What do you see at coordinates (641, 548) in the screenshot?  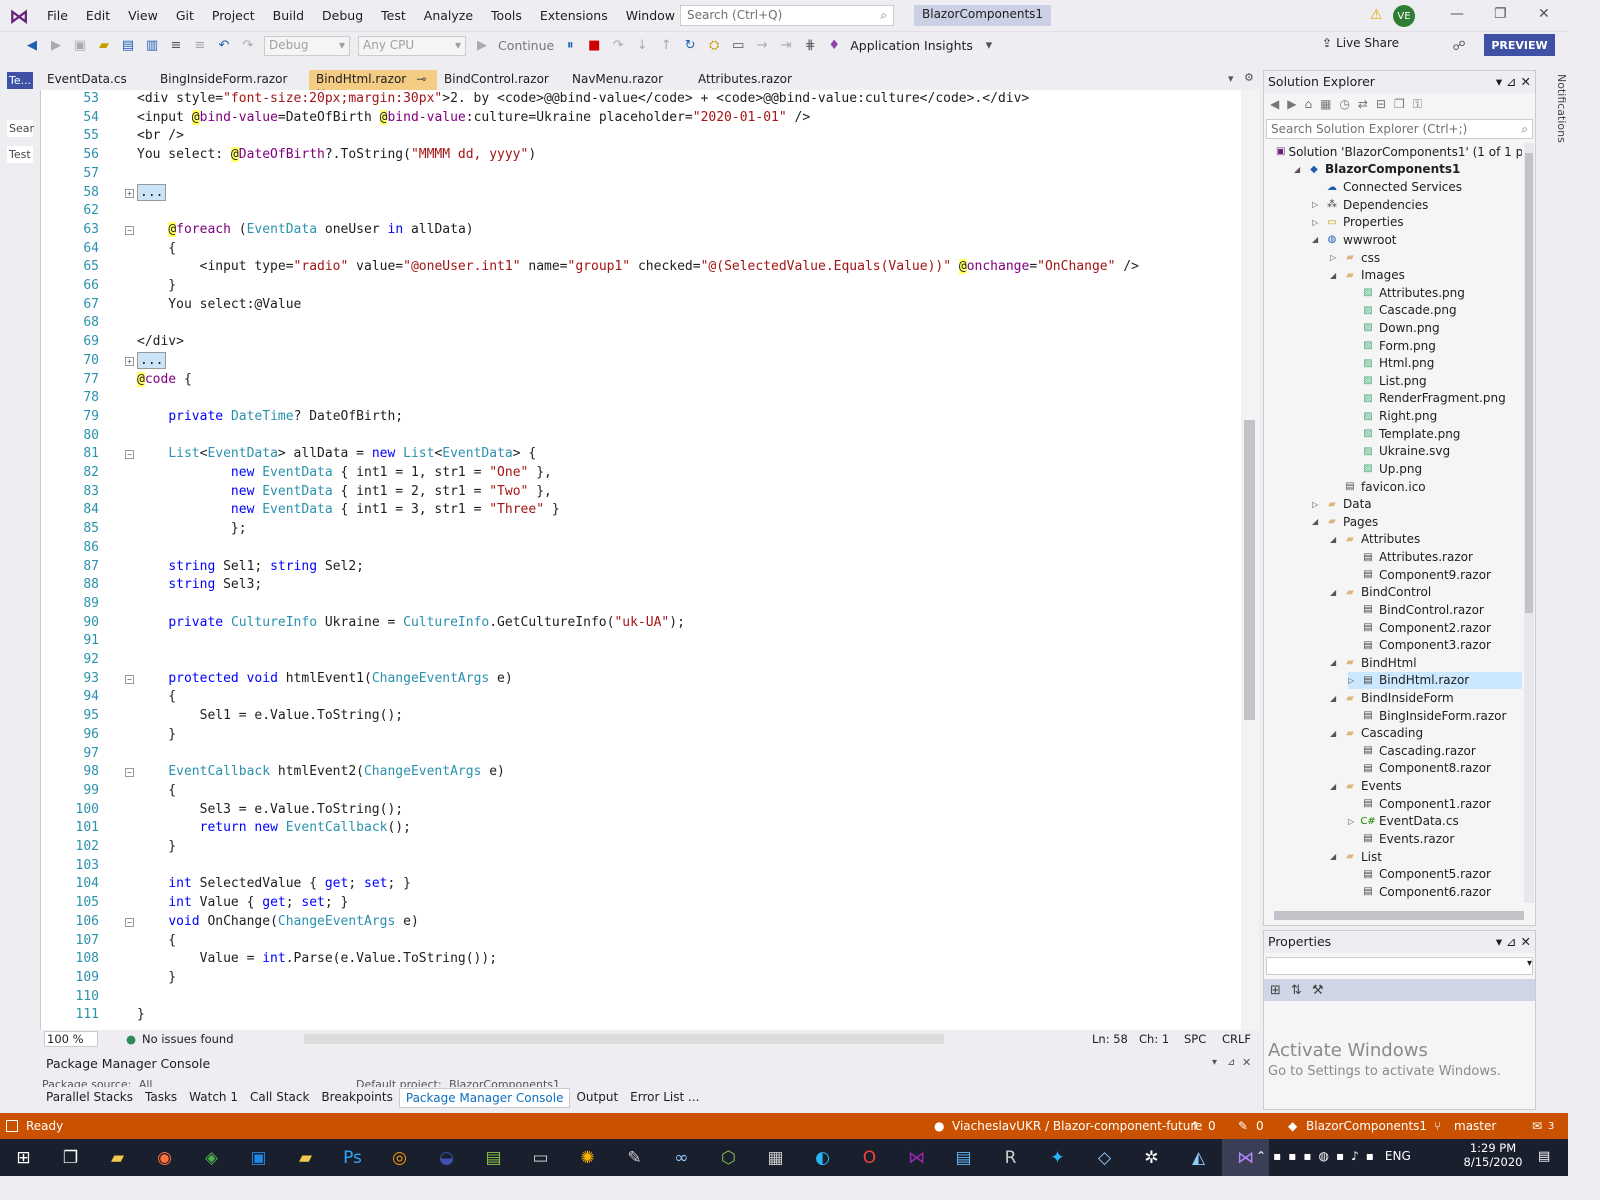 I see `code-line: 86` at bounding box center [641, 548].